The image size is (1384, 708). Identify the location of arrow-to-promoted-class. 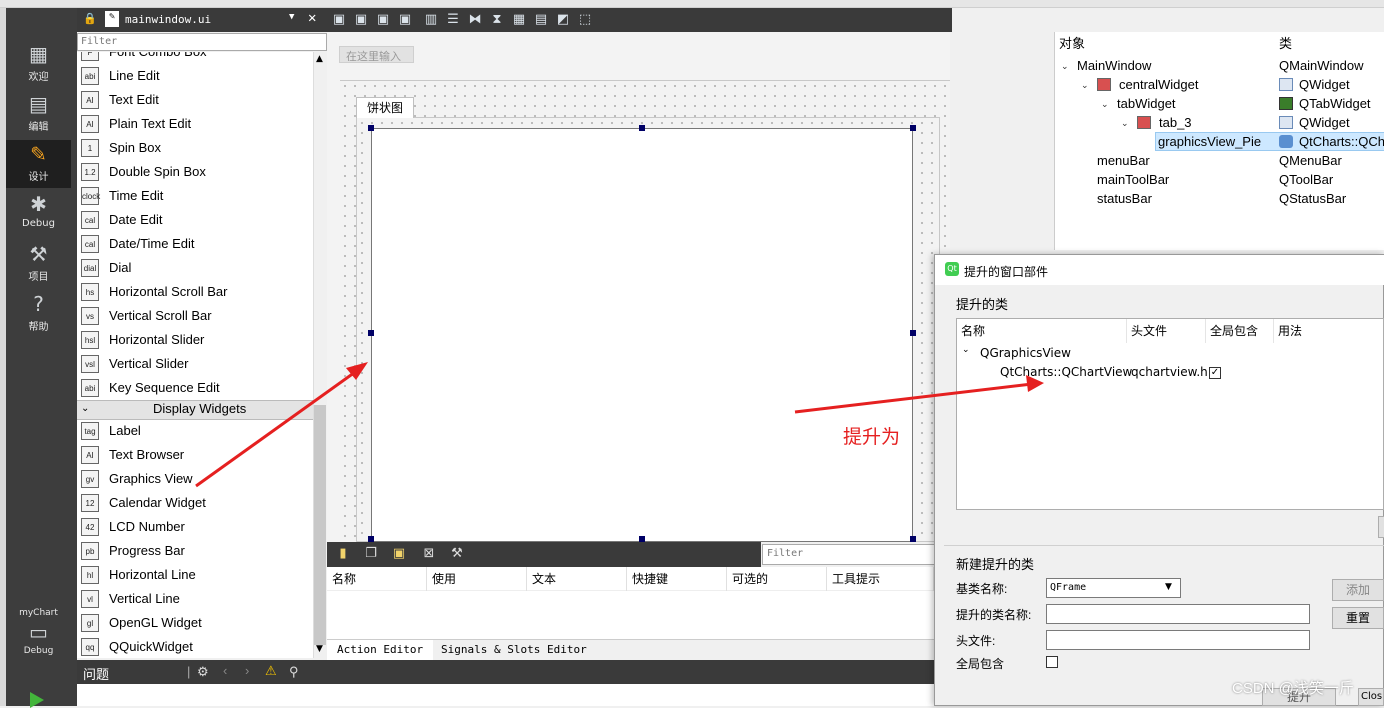
(913, 398).